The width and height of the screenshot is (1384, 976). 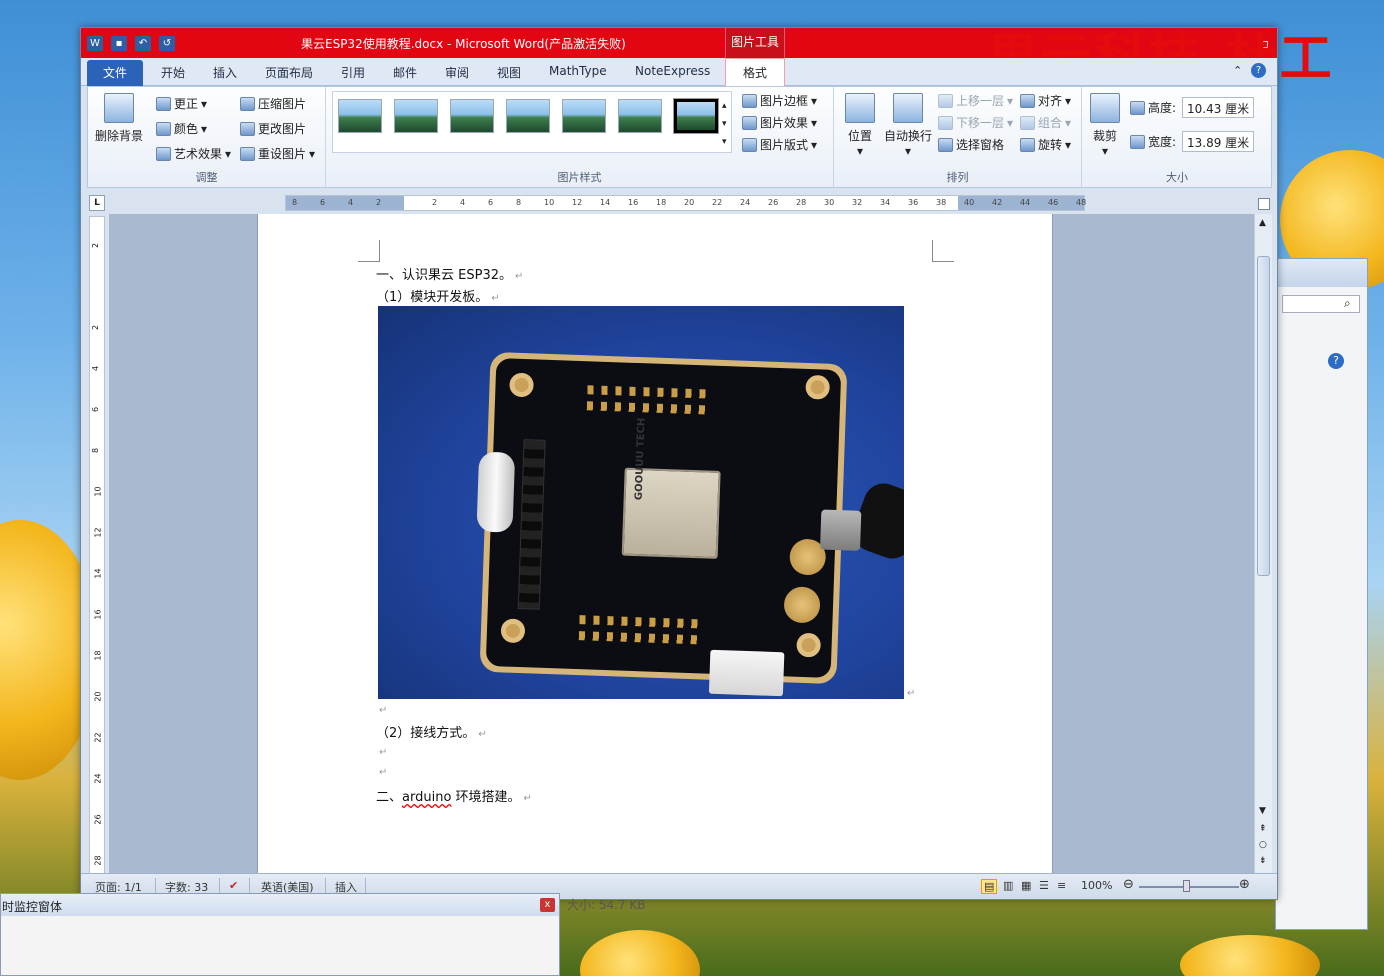 I want to click on ruler-tick-label: 40, so click(x=969, y=202).